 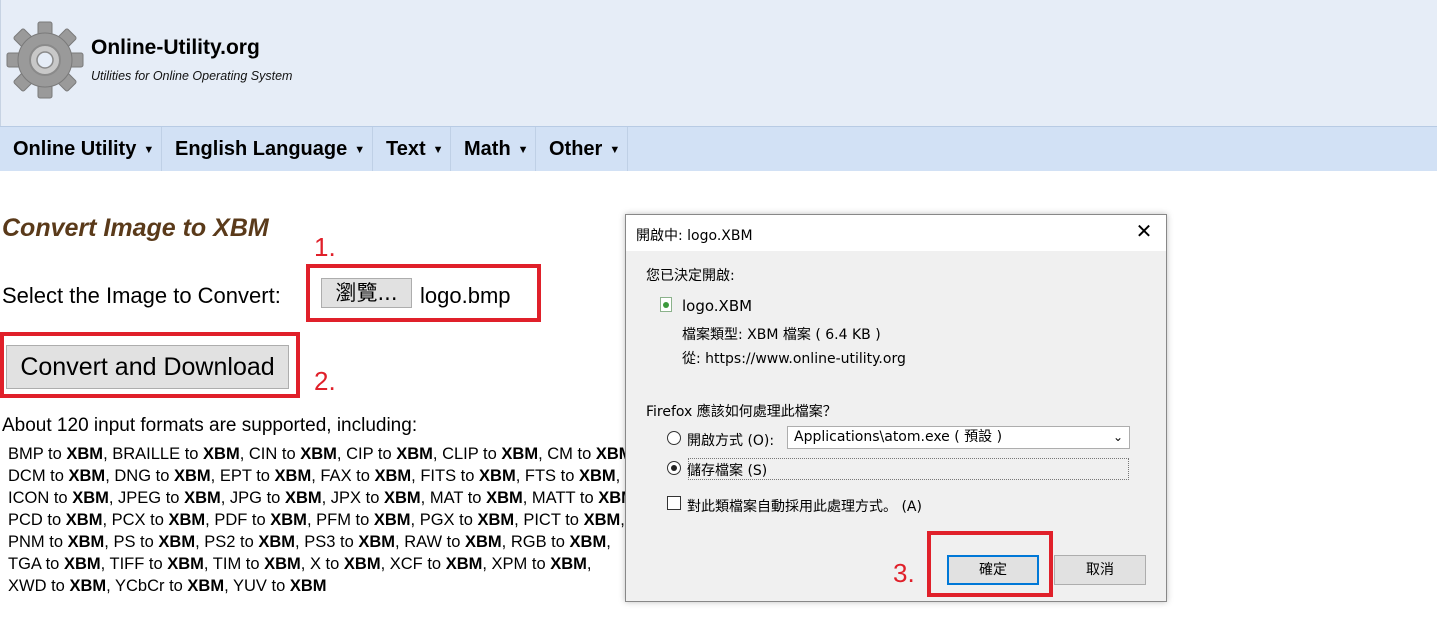 I want to click on format-conversion: PFM to XBM, so click(x=363, y=520).